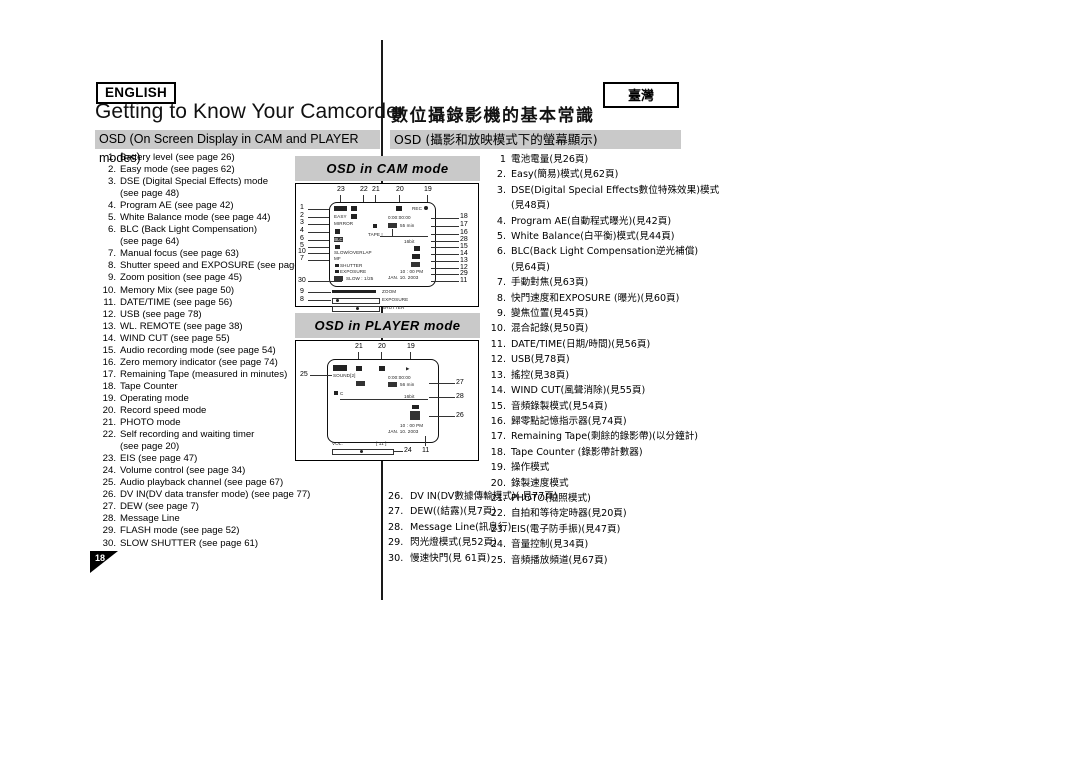 Image resolution: width=1080 pixels, height=764 pixels. What do you see at coordinates (111, 206) in the screenshot?
I see `list-item-number: 4.` at bounding box center [111, 206].